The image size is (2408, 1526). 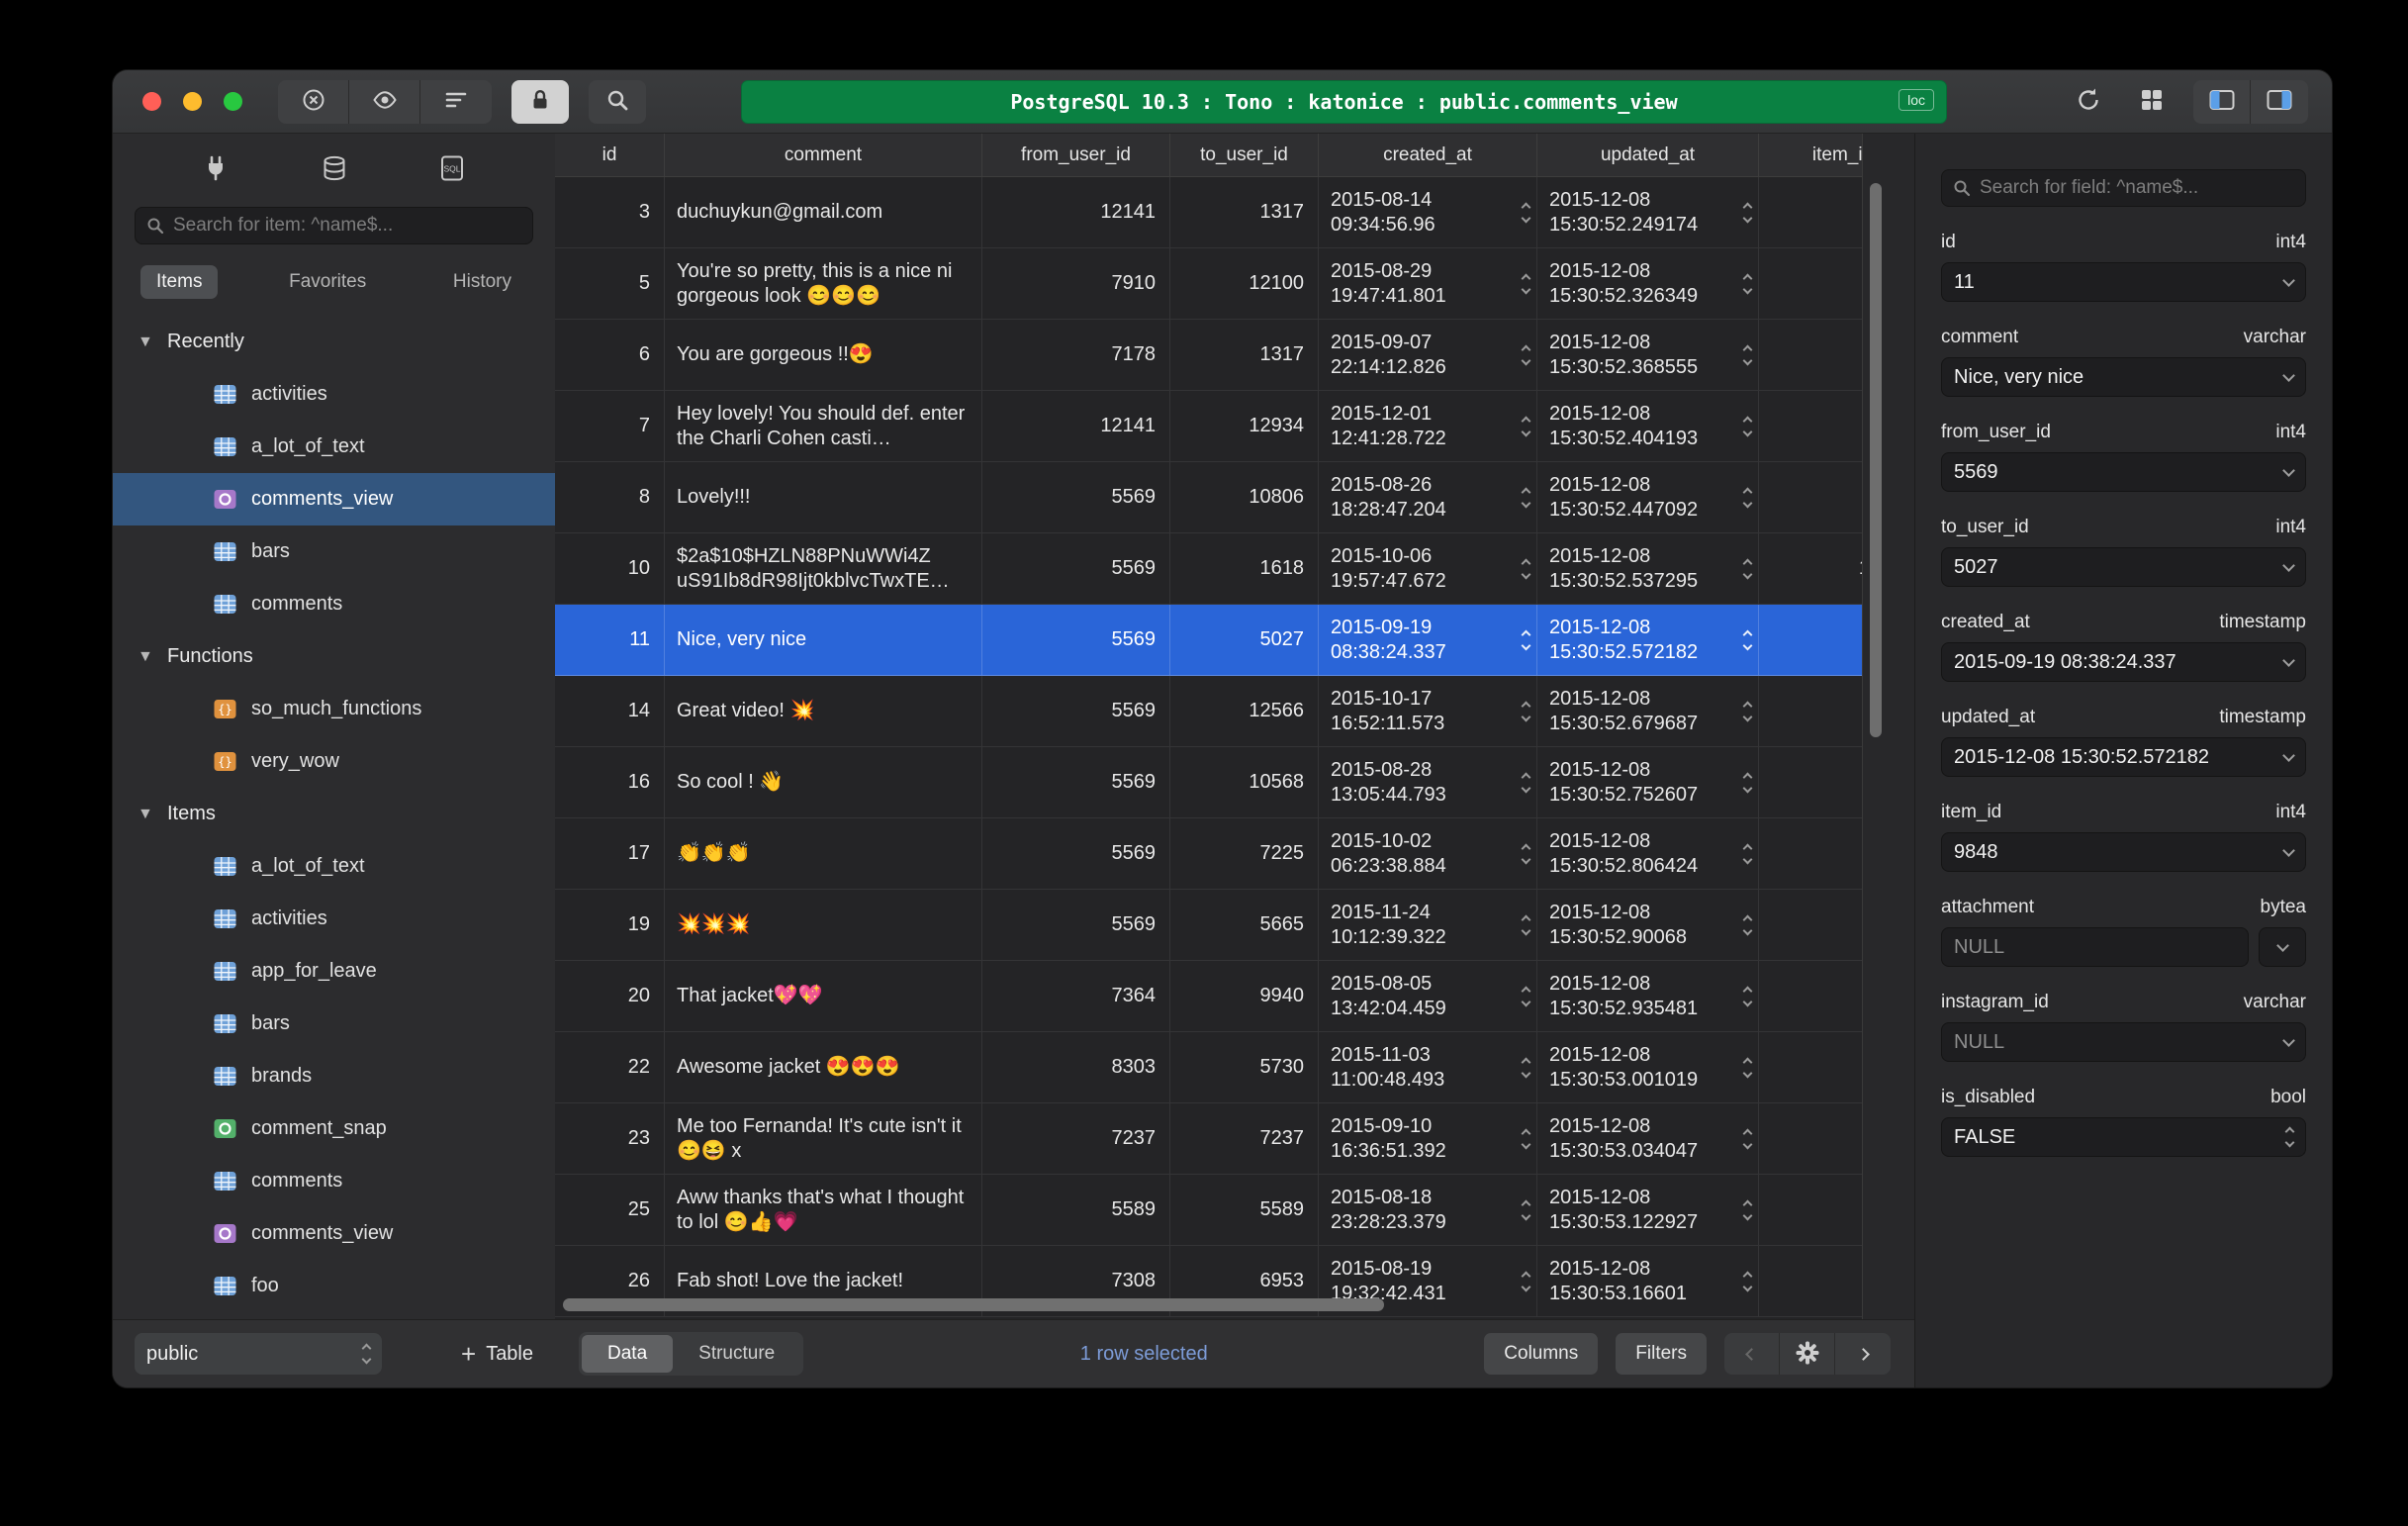 What do you see at coordinates (628, 1354) in the screenshot?
I see `view-tab-data: Data` at bounding box center [628, 1354].